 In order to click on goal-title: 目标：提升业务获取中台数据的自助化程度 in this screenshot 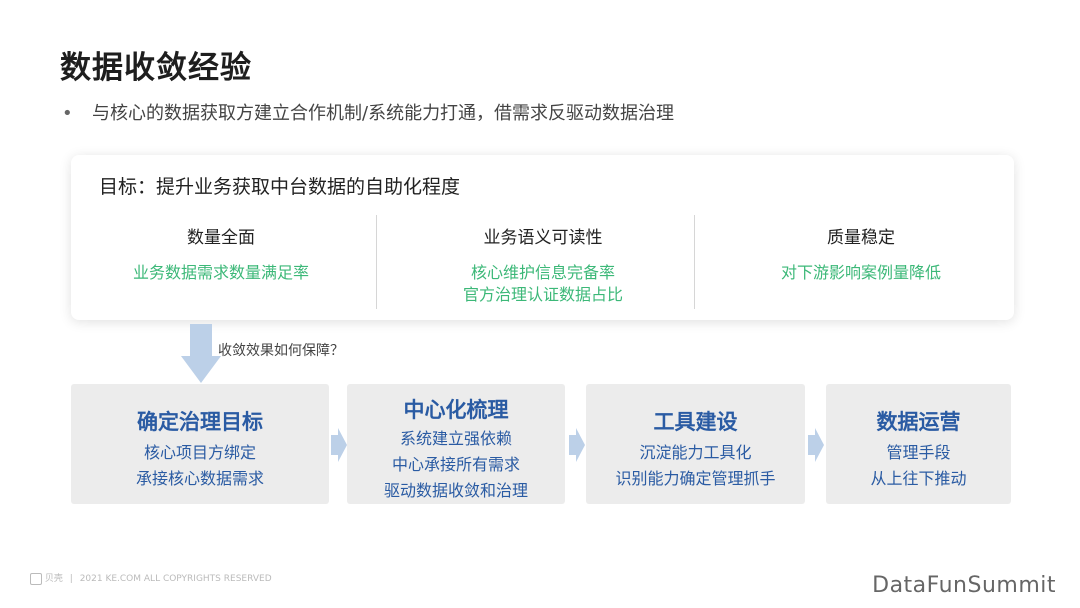, I will do `click(280, 187)`.